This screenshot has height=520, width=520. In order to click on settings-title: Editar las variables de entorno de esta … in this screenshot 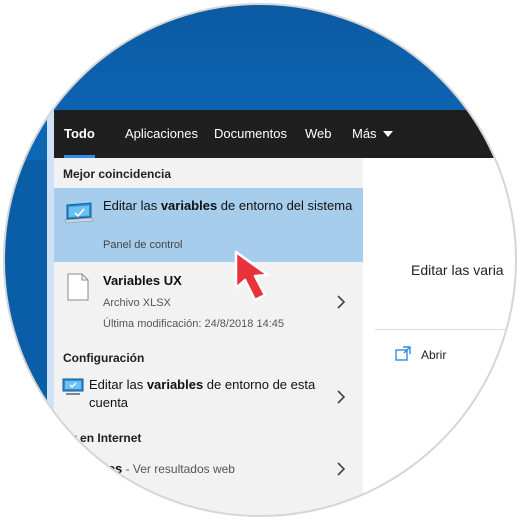, I will do `click(209, 394)`.